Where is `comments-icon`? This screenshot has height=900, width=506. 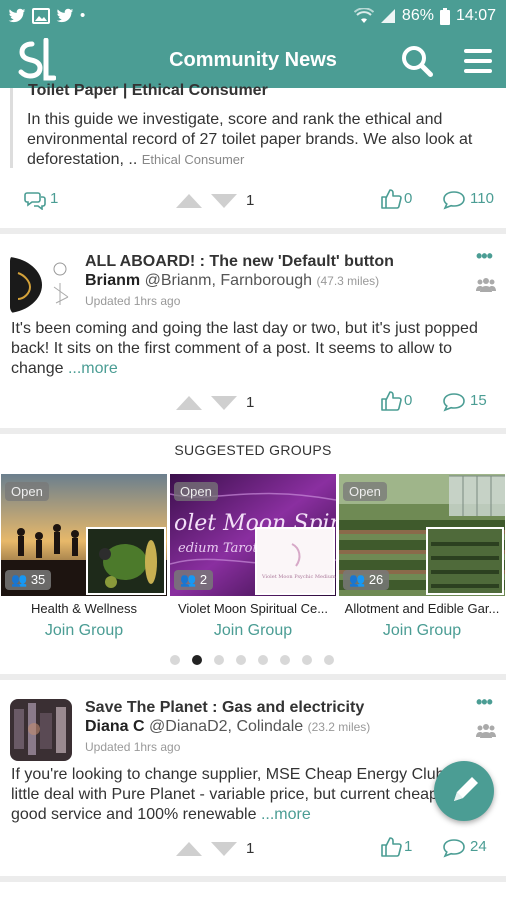
comments-icon is located at coordinates (35, 200).